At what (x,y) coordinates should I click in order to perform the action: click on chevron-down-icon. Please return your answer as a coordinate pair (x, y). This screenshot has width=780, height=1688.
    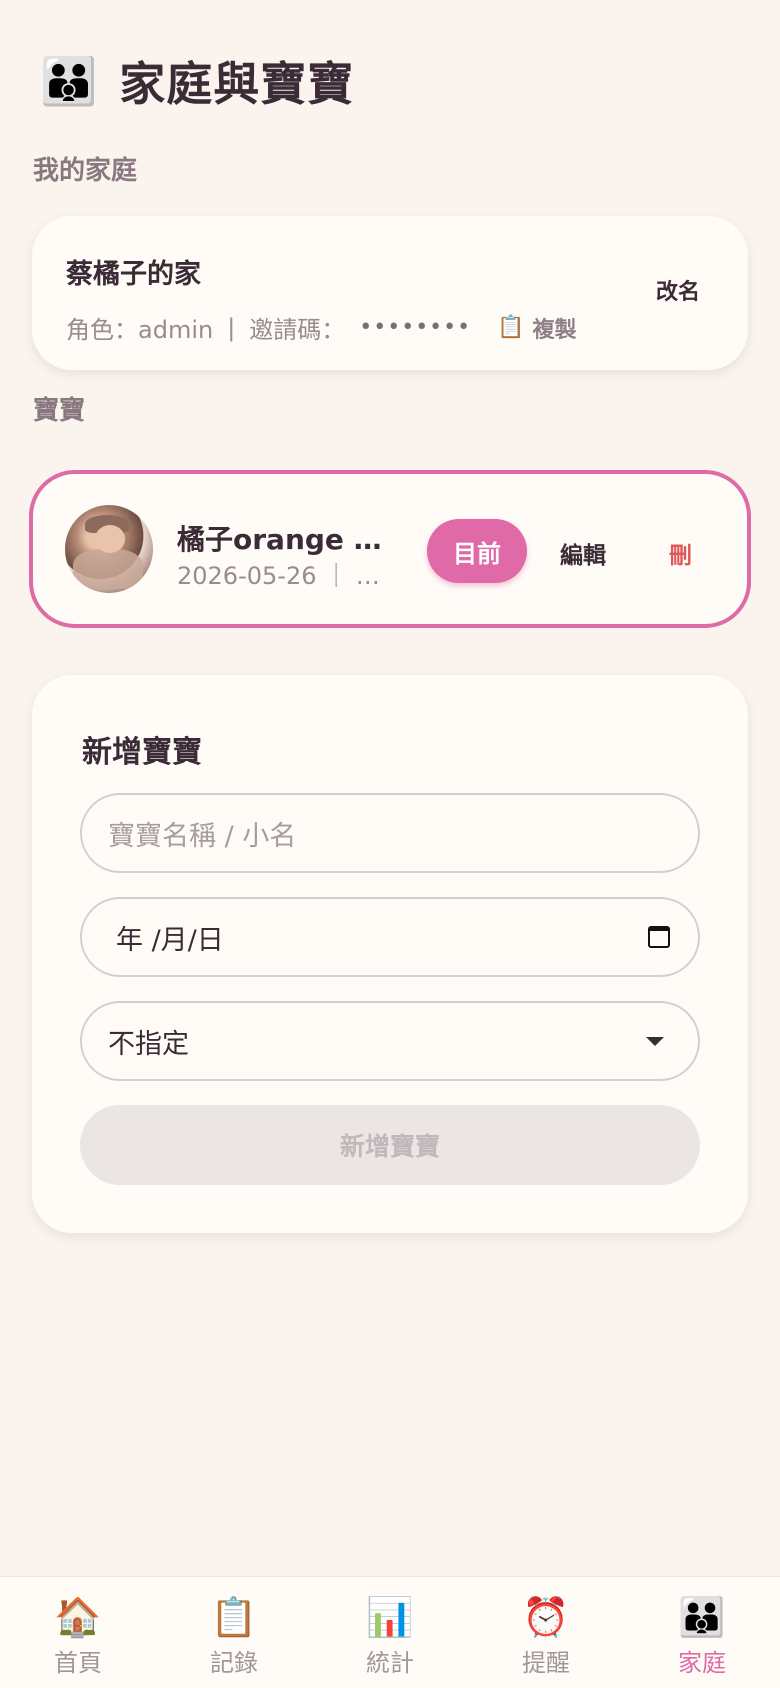
    Looking at the image, I should click on (655, 1041).